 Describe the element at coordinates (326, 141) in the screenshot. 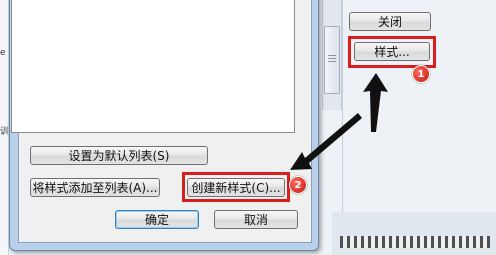

I see `arrow-diagonal-icon` at that location.